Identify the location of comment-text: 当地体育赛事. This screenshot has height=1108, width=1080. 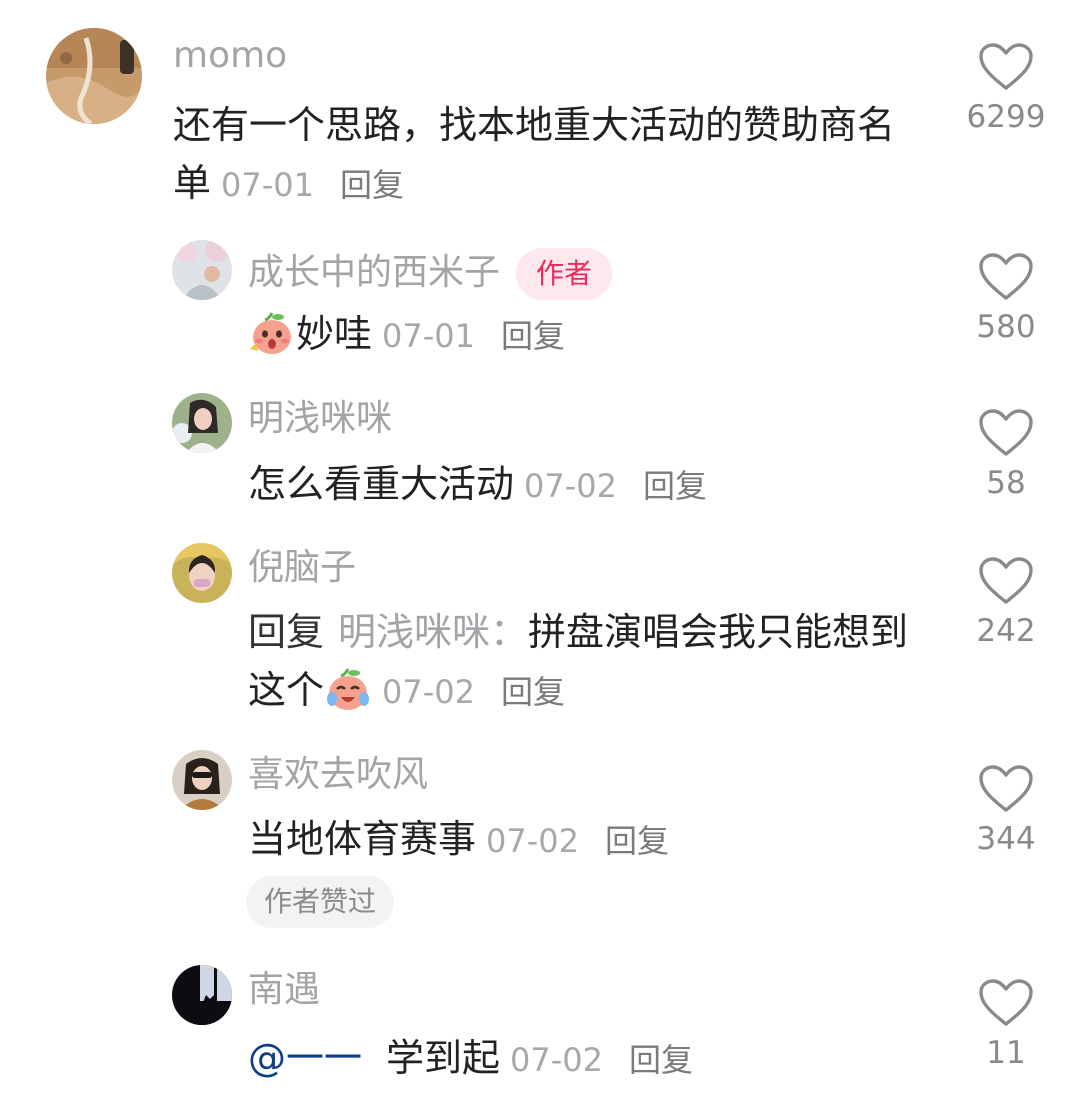
(362, 839).